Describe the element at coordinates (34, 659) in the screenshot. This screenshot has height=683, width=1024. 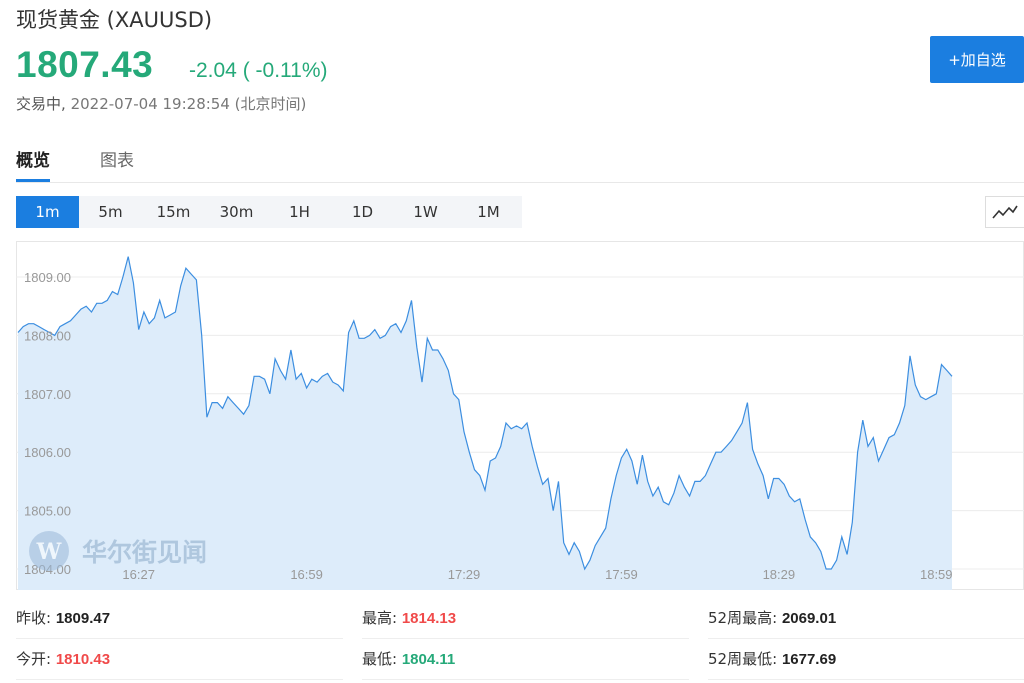
I see `stat-label: 今开:` at that location.